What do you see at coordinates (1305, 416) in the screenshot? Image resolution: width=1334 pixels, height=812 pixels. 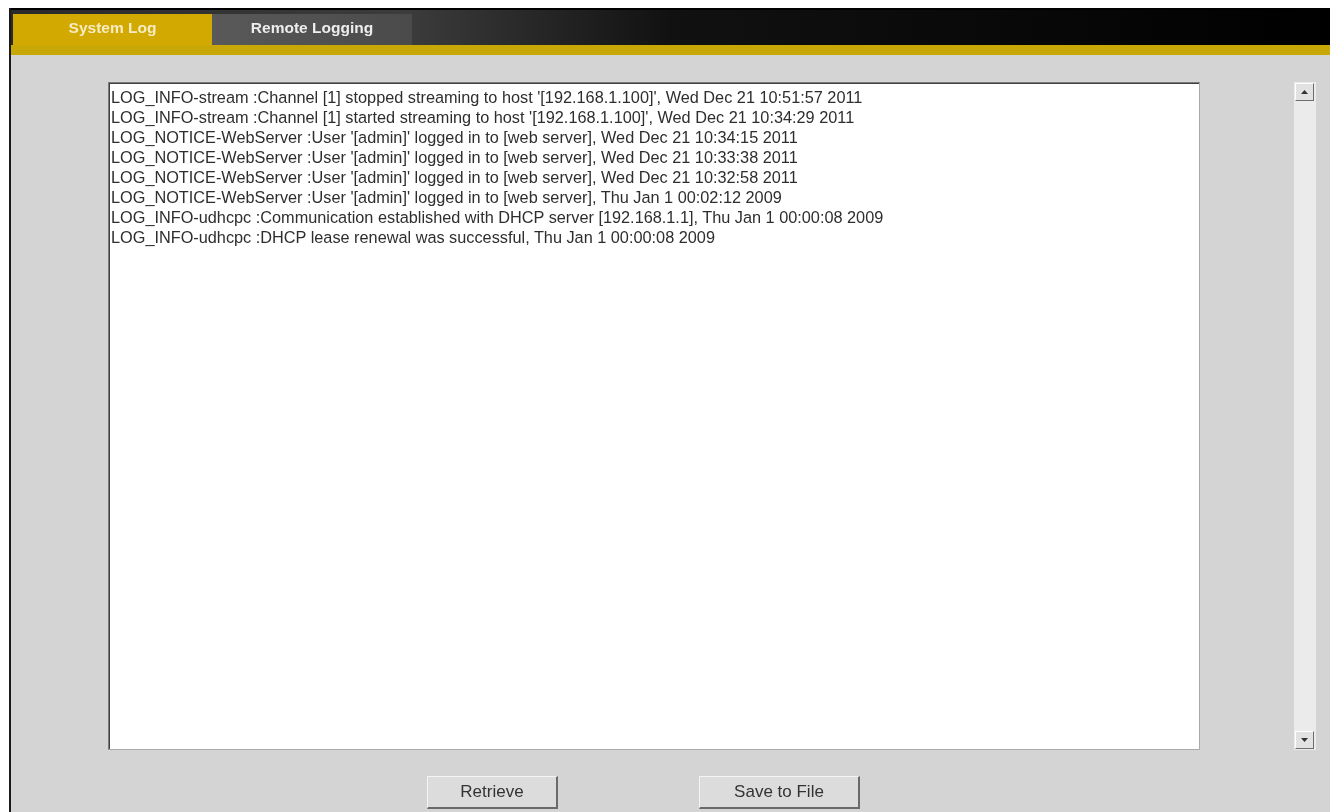 I see `scrollbar` at bounding box center [1305, 416].